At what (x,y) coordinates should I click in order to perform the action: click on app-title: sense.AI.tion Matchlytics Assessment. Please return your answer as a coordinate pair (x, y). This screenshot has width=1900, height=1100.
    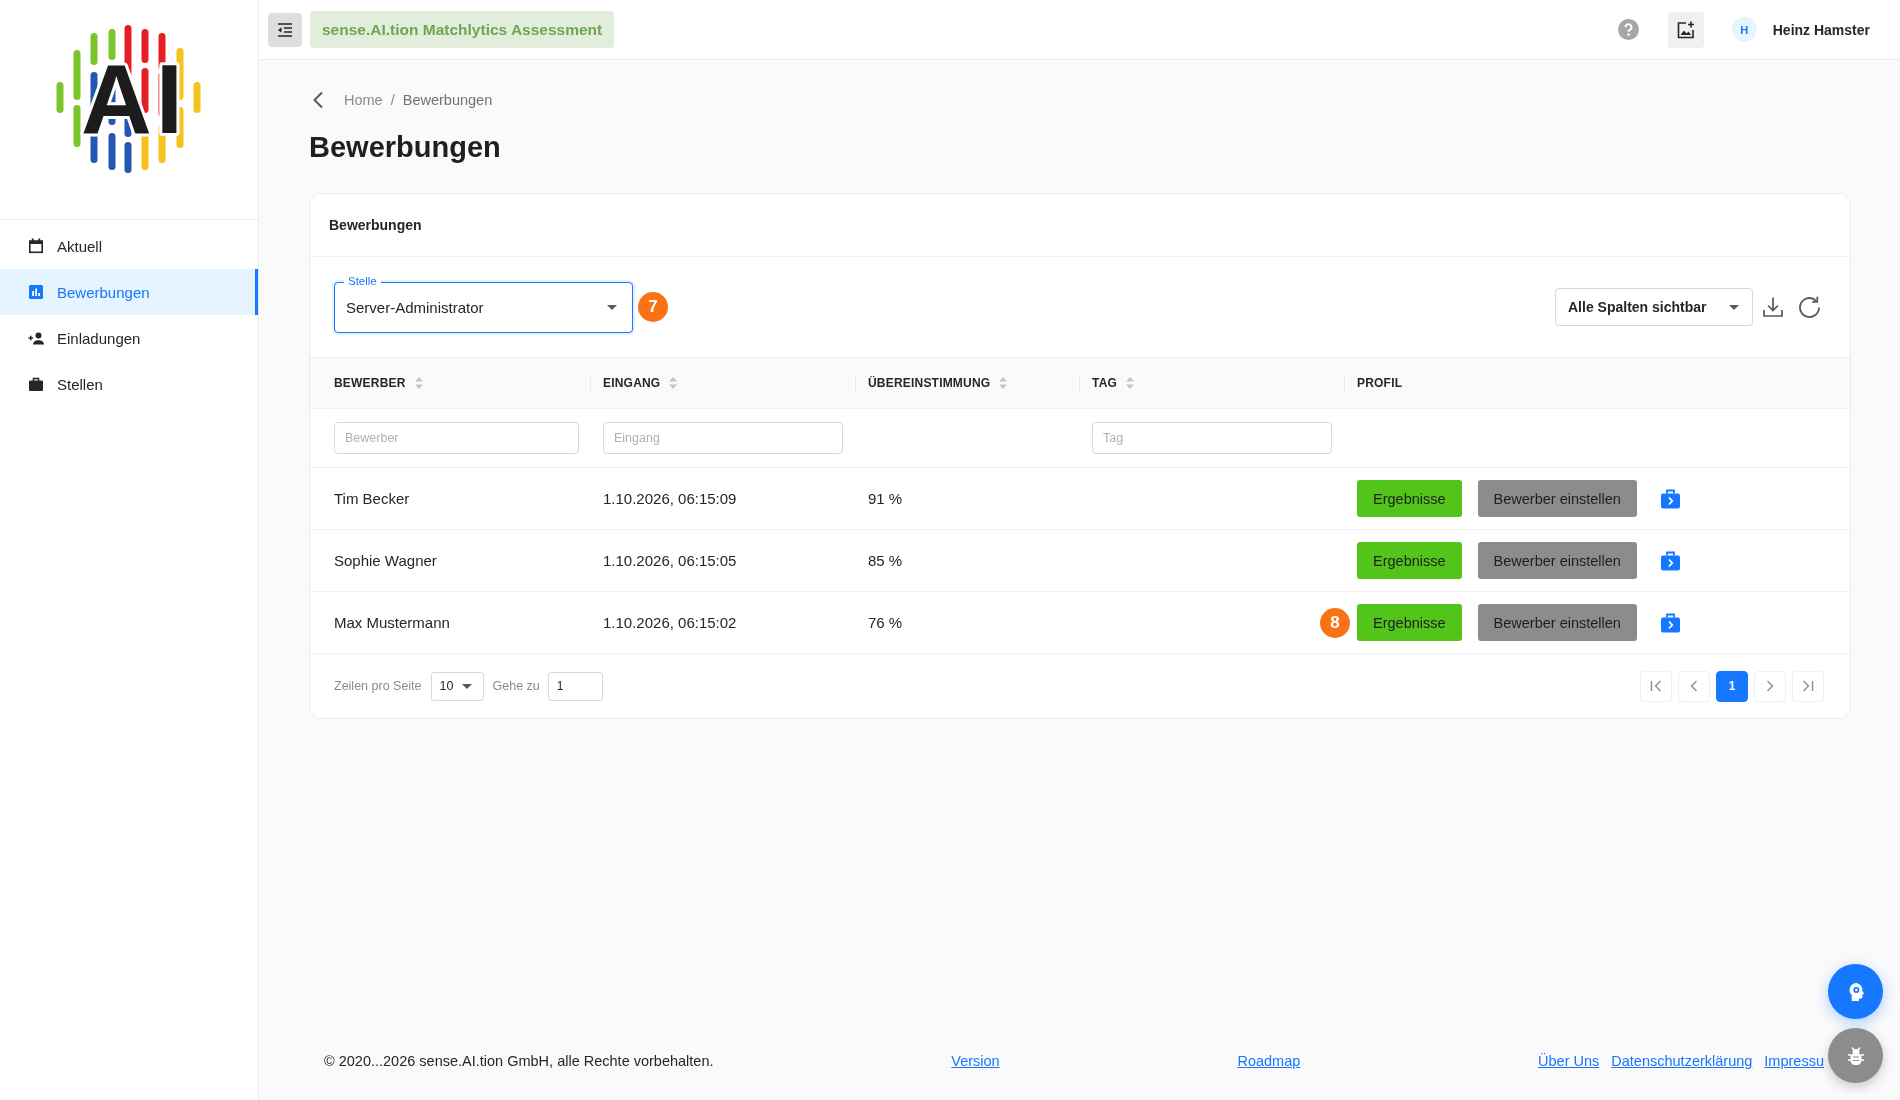
    Looking at the image, I should click on (462, 29).